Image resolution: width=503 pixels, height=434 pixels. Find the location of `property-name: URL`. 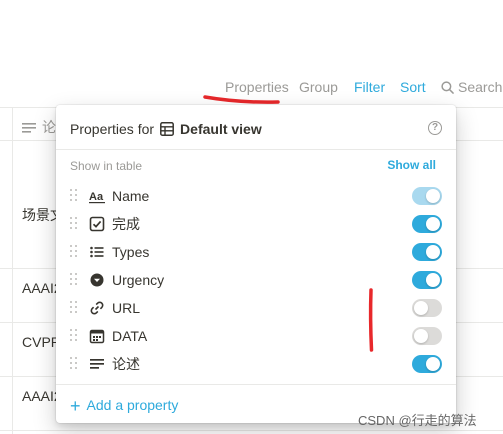

property-name: URL is located at coordinates (126, 308).